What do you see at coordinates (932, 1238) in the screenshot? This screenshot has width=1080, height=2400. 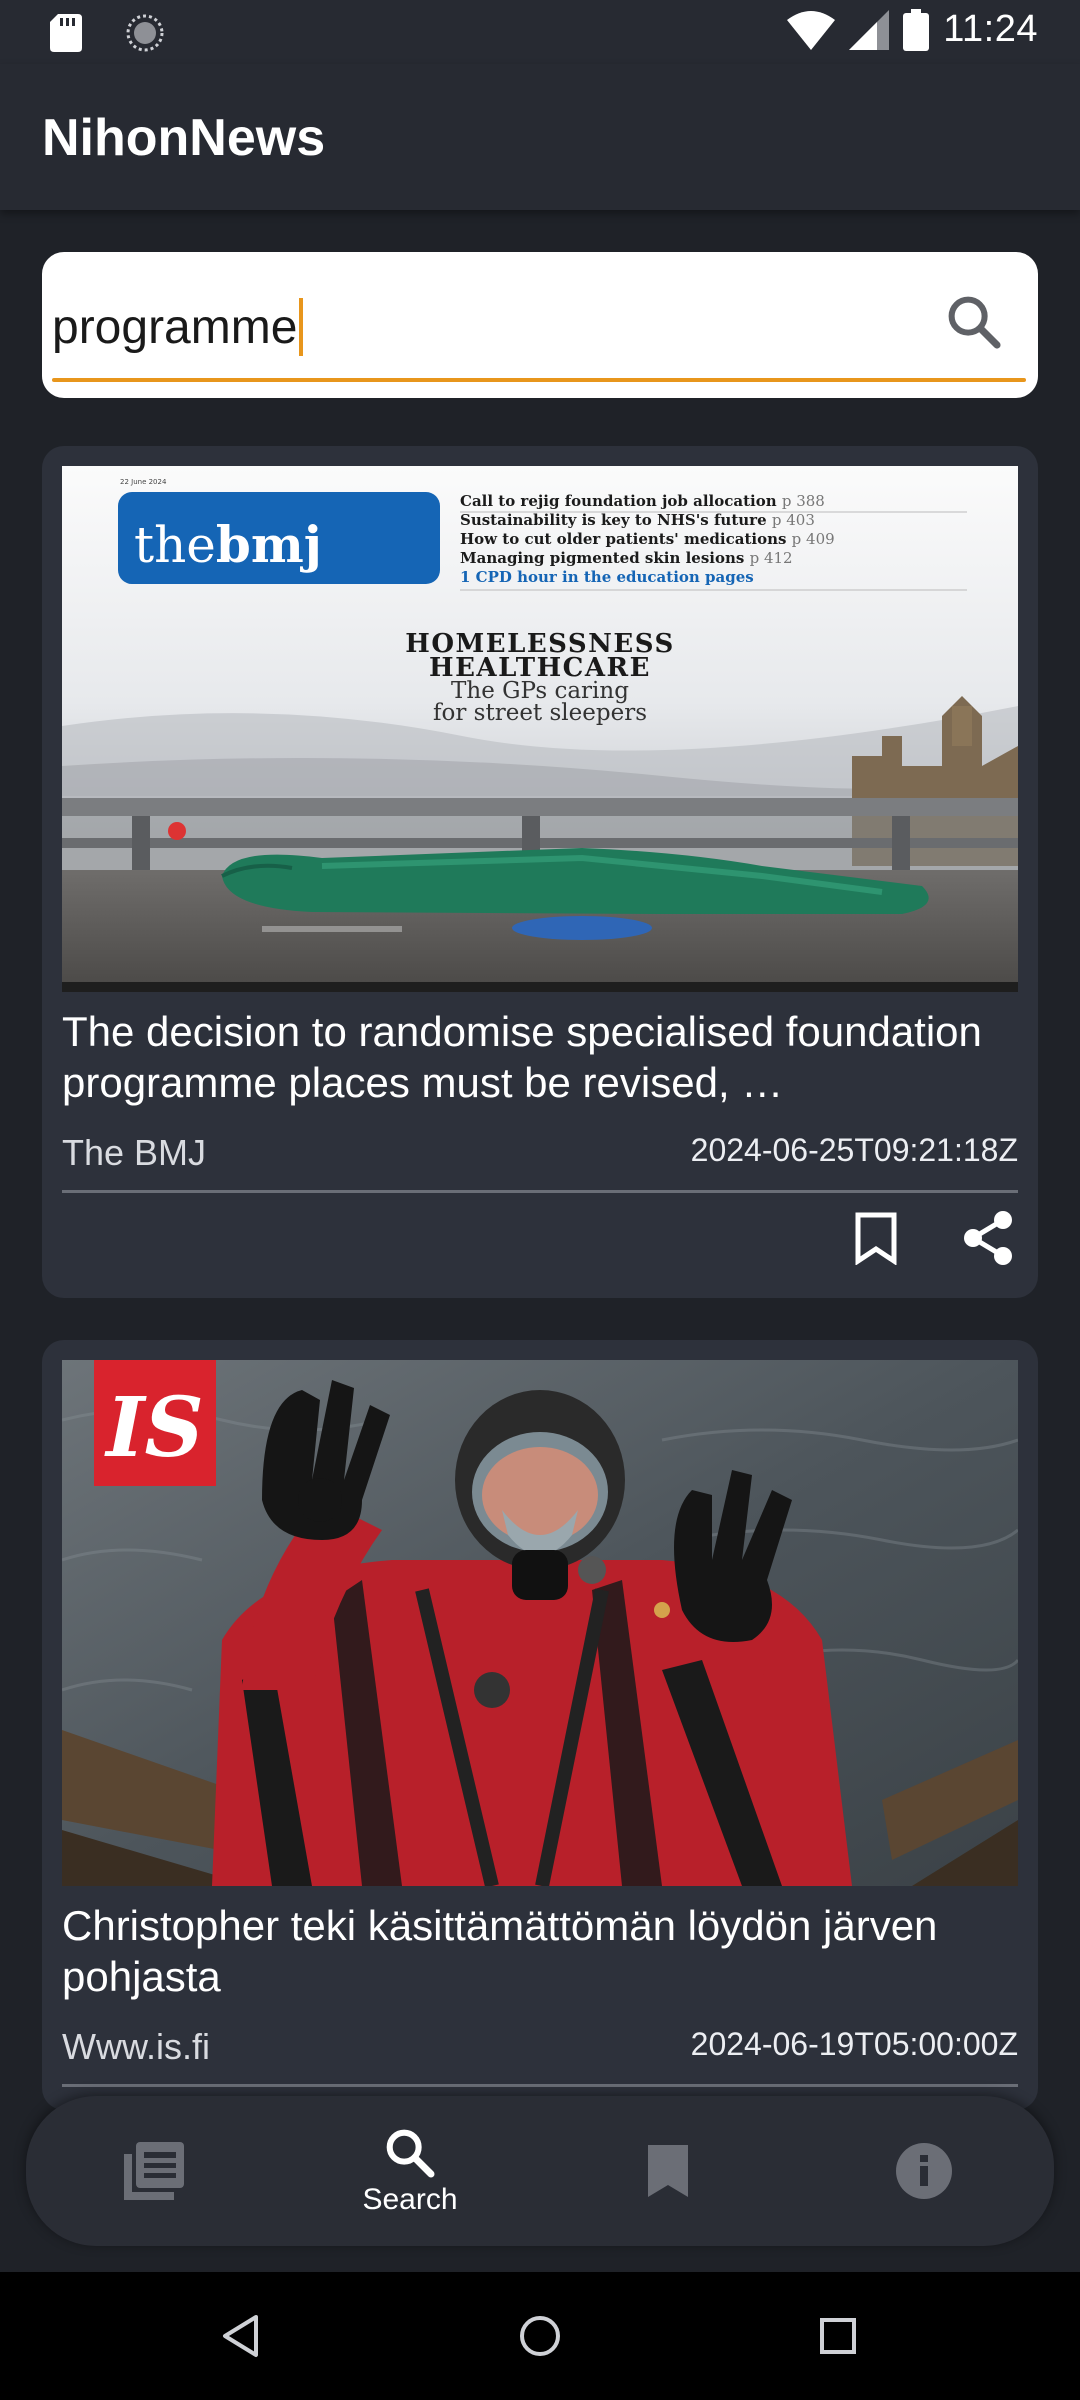 I see `card-actions` at bounding box center [932, 1238].